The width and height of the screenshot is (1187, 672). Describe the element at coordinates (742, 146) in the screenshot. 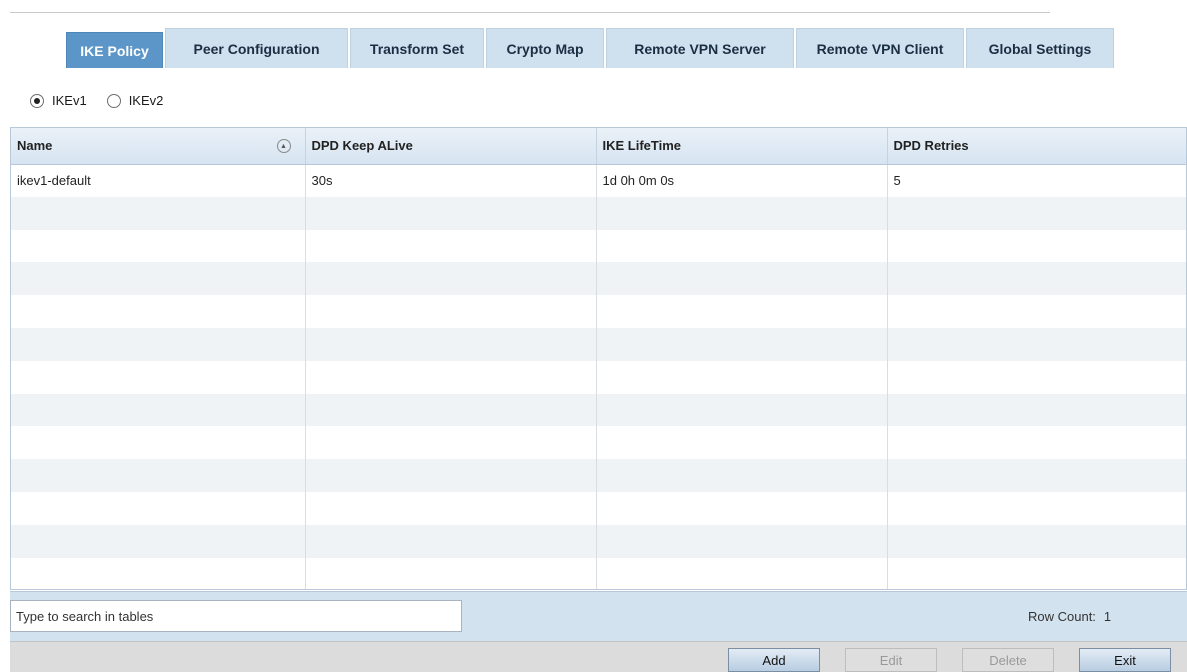

I see `column-header-ike-lifetime: IKE LifeTime` at that location.